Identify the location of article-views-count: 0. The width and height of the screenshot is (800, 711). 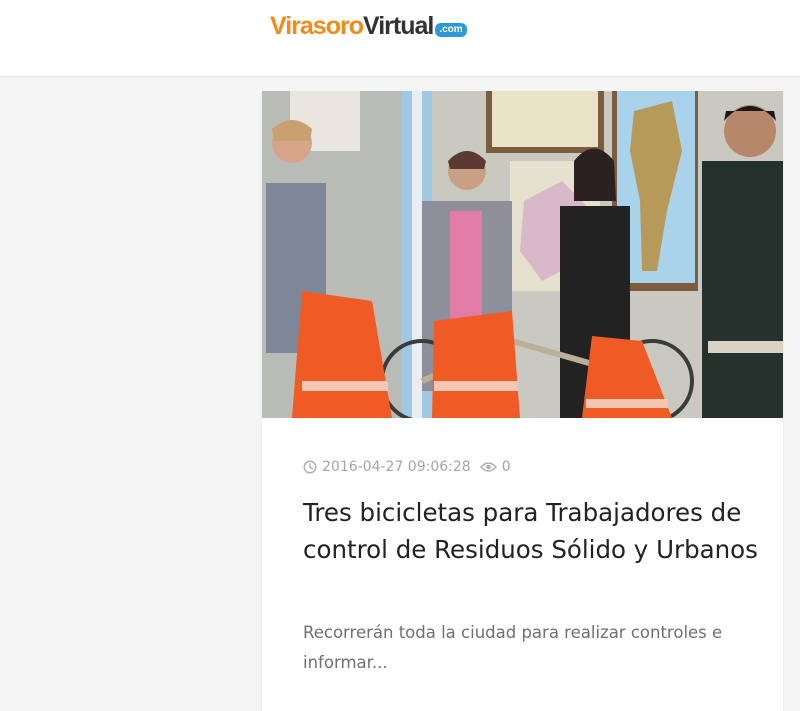
(506, 467).